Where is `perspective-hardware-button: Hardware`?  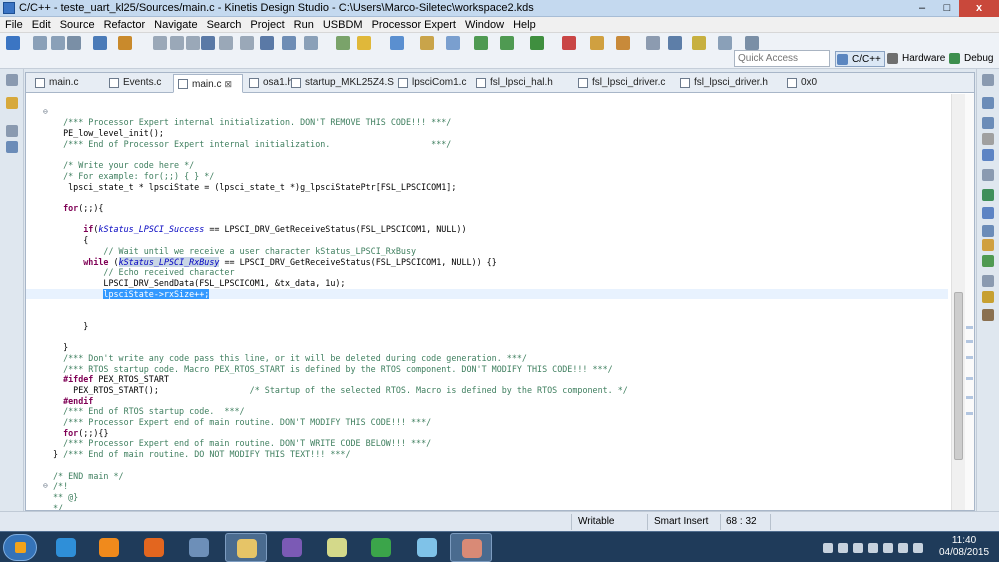
perspective-hardware-button: Hardware is located at coordinates (916, 59).